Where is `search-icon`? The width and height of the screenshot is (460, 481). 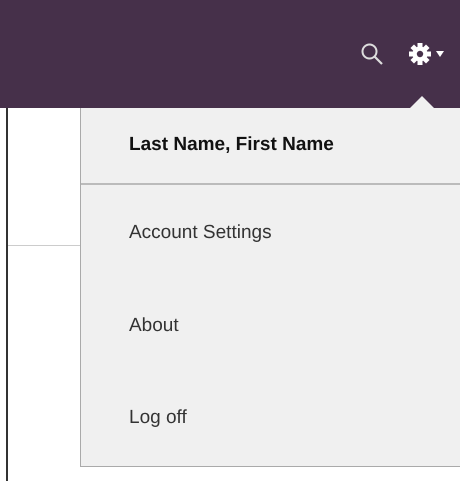
search-icon is located at coordinates (372, 54).